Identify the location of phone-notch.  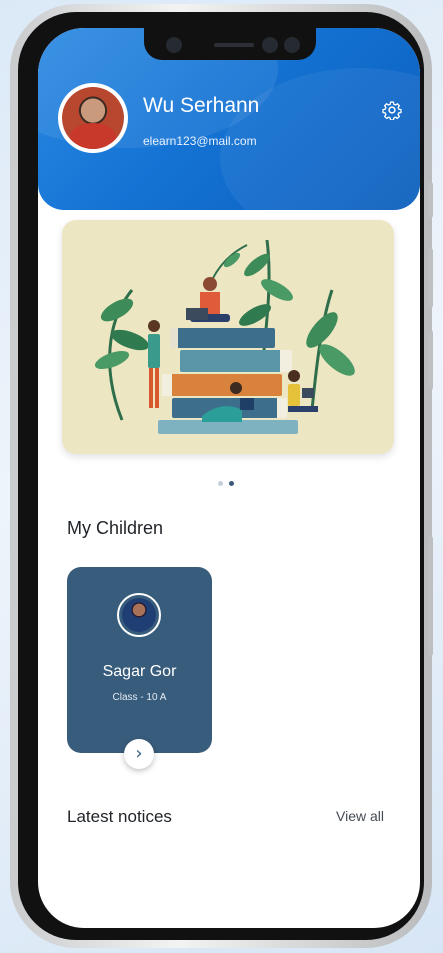
(230, 44).